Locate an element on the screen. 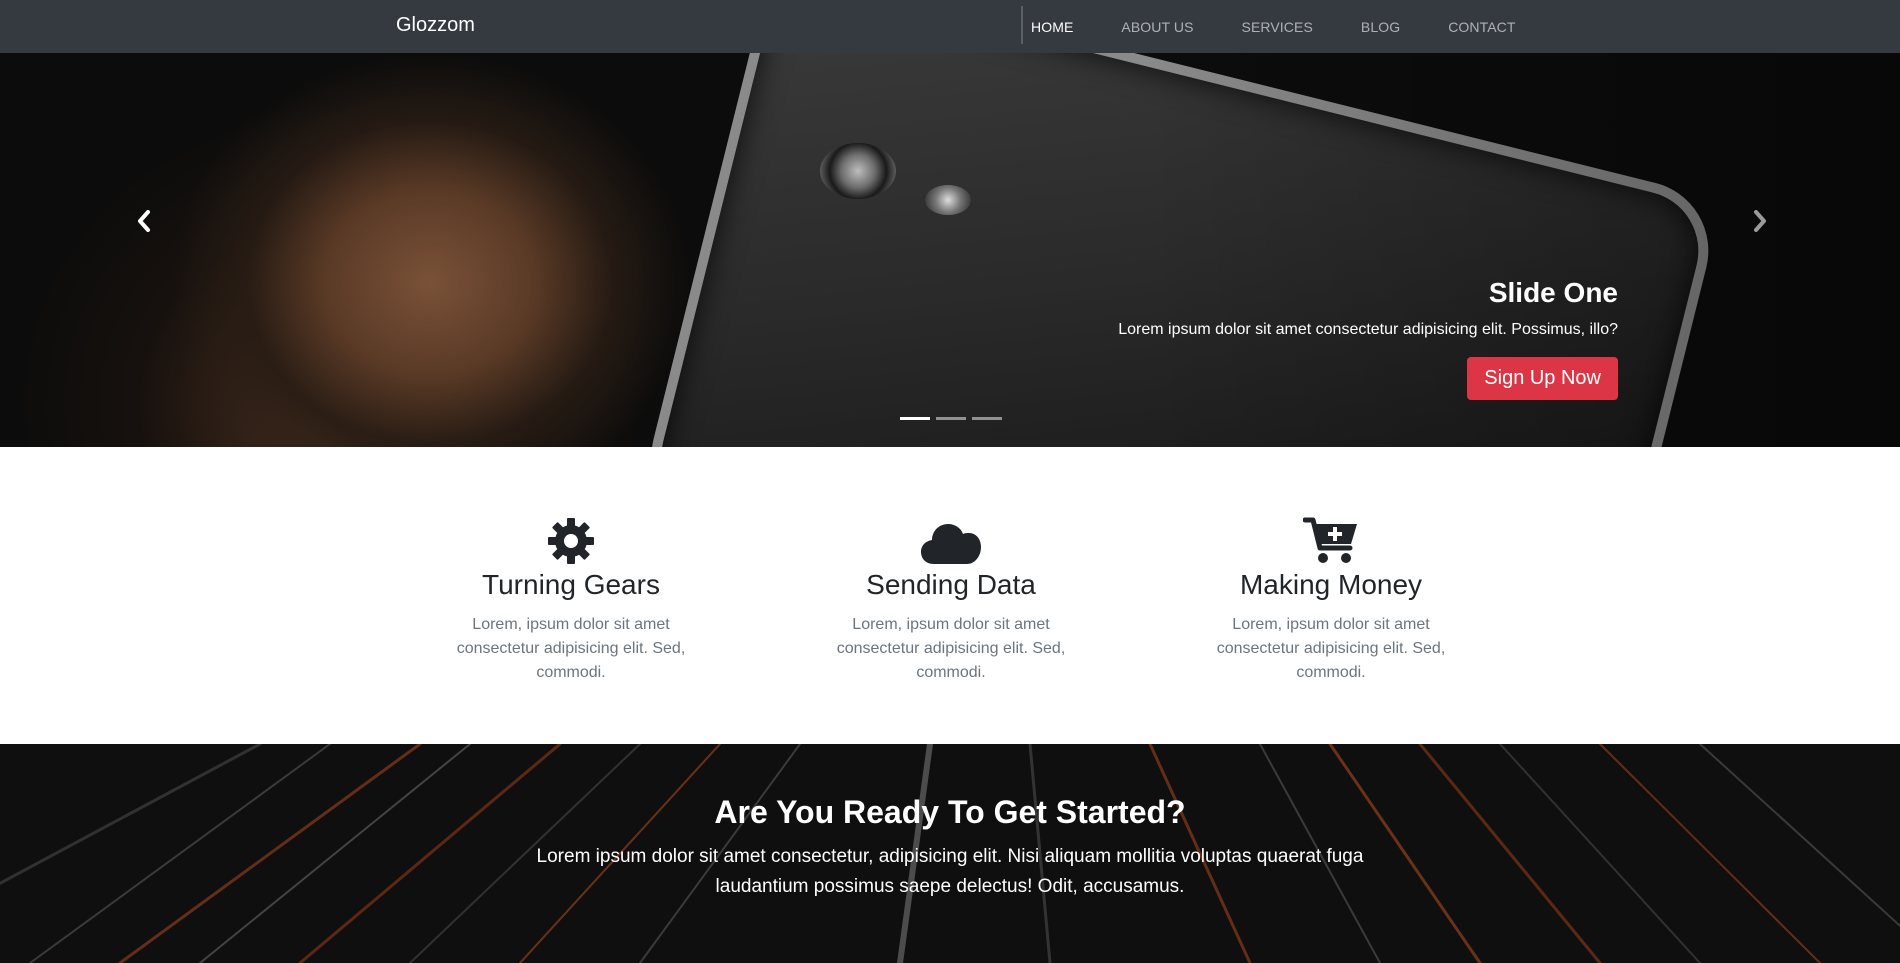 This screenshot has height=963, width=1900. nav-links: HOME ABOUT US SERVICES BLOG CONTACT is located at coordinates (1281, 26).